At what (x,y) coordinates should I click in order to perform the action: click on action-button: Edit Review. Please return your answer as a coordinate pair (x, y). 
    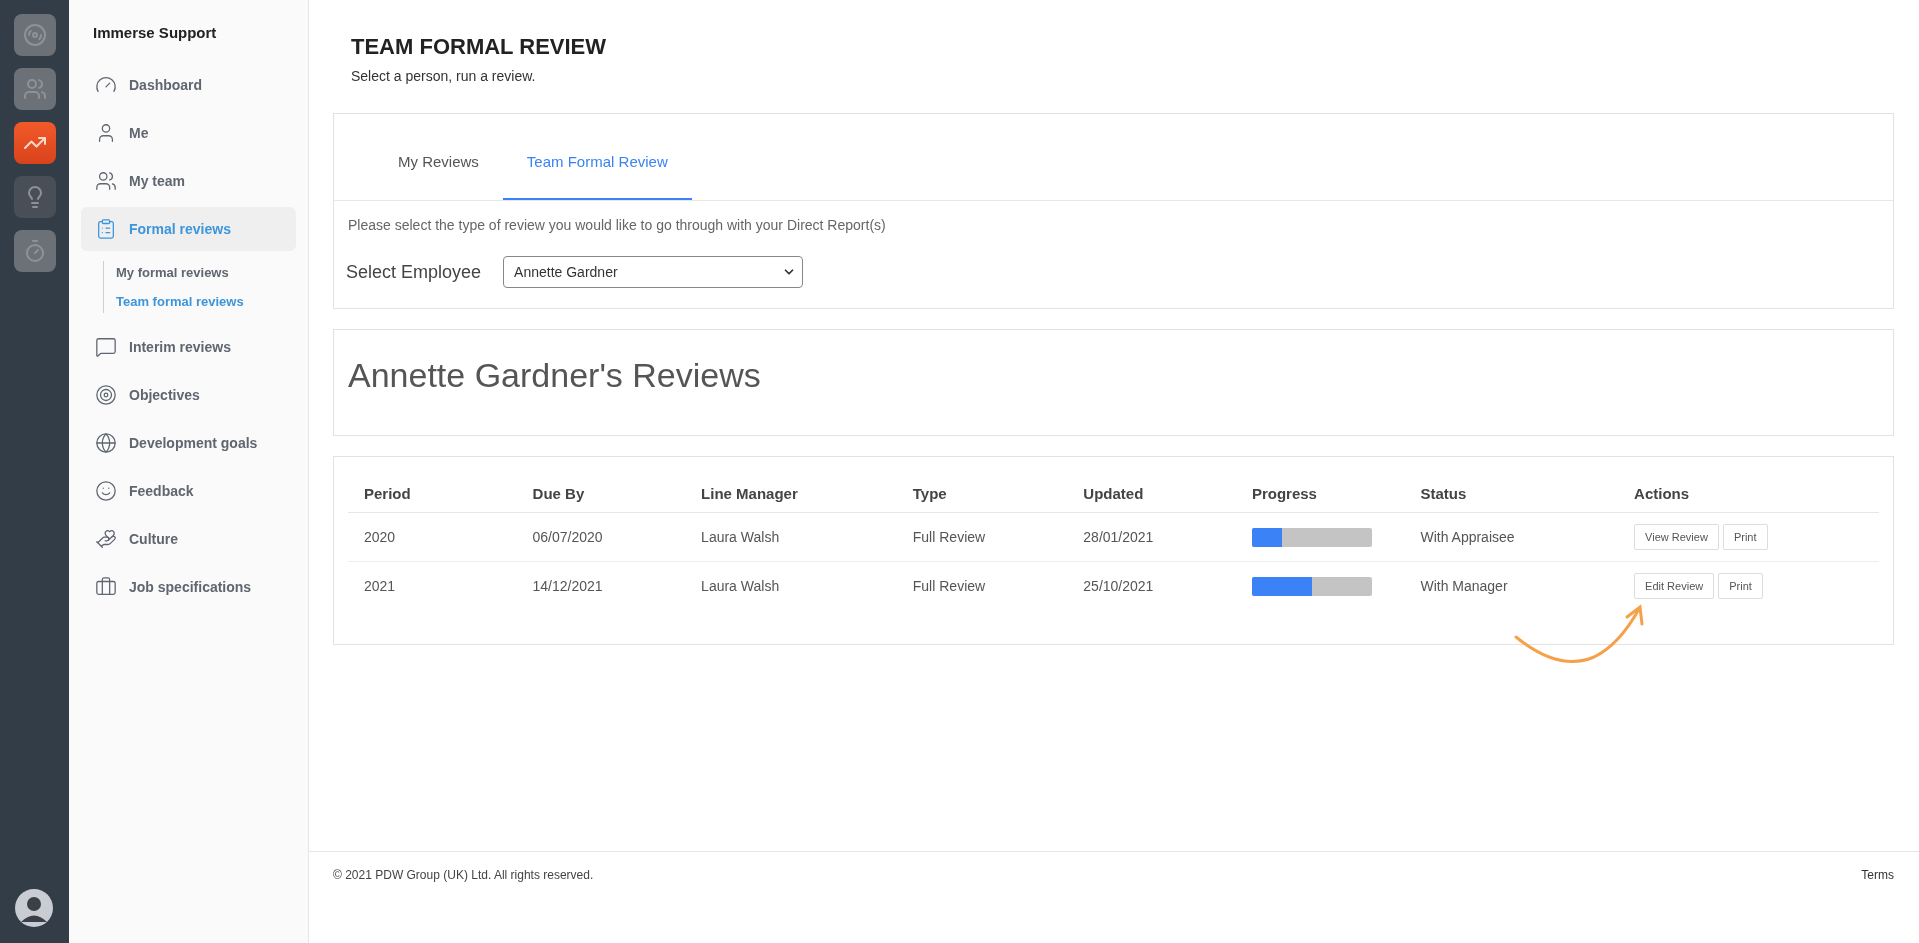
    Looking at the image, I should click on (1674, 586).